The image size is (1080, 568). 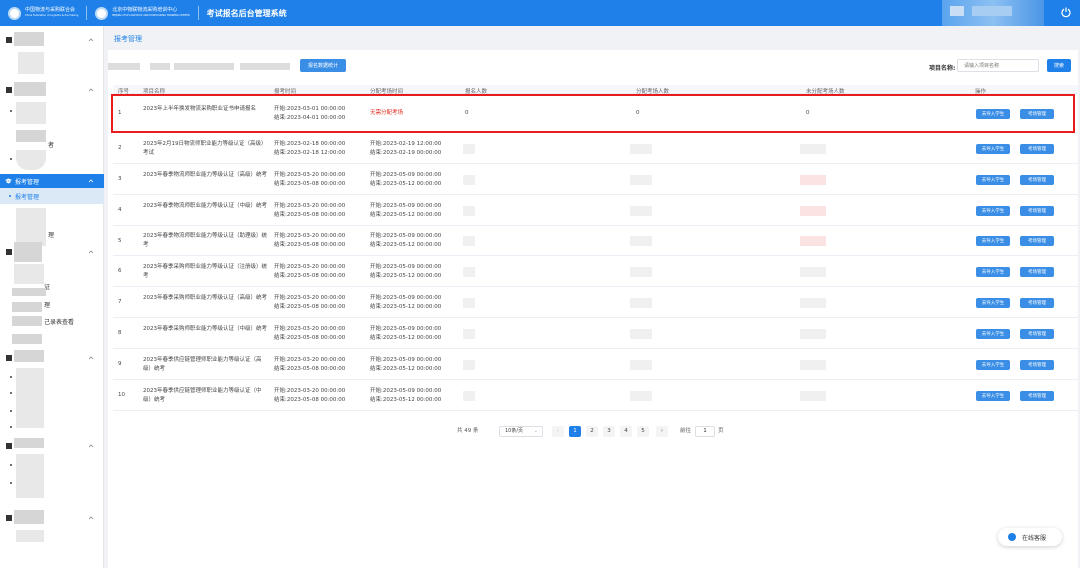 I want to click on reg-end-time: 结束:2023-02-18 12:00:00, so click(x=310, y=152).